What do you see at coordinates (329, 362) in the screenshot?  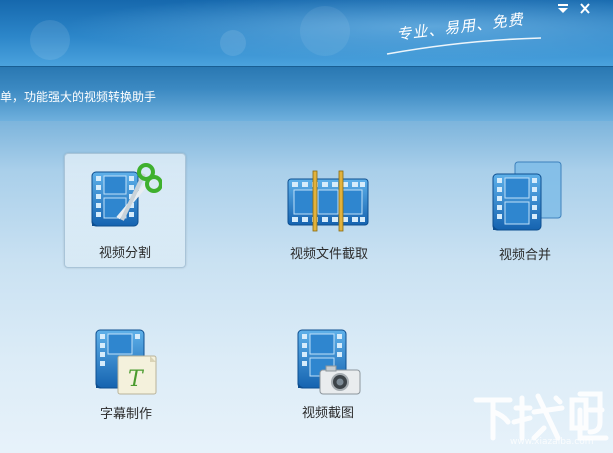 I see `film-camera-icon` at bounding box center [329, 362].